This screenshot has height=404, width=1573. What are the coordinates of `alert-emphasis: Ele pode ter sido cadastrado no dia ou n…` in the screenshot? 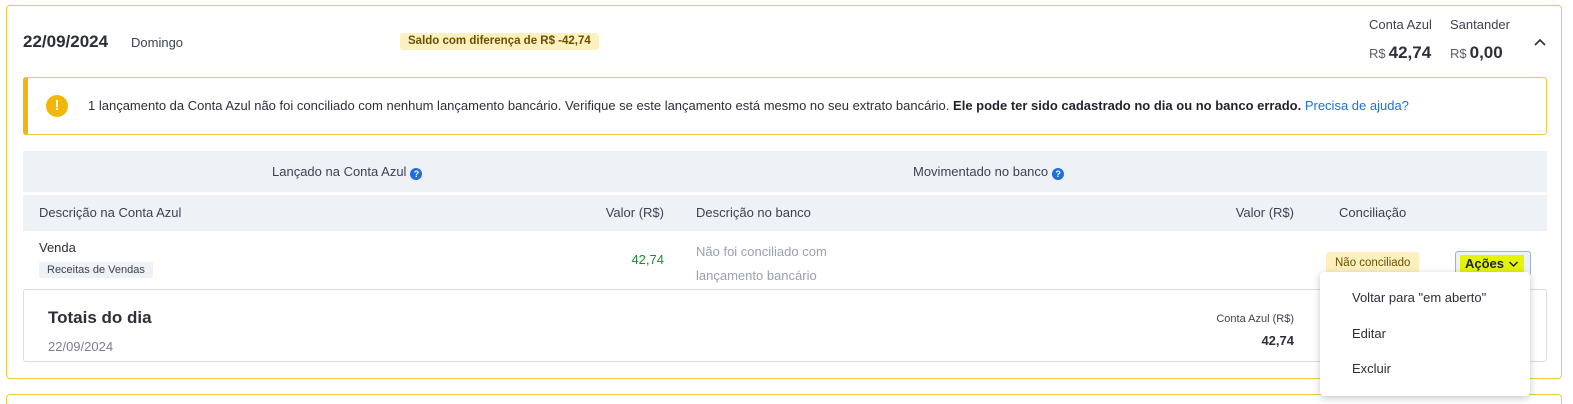 It's located at (1127, 105).